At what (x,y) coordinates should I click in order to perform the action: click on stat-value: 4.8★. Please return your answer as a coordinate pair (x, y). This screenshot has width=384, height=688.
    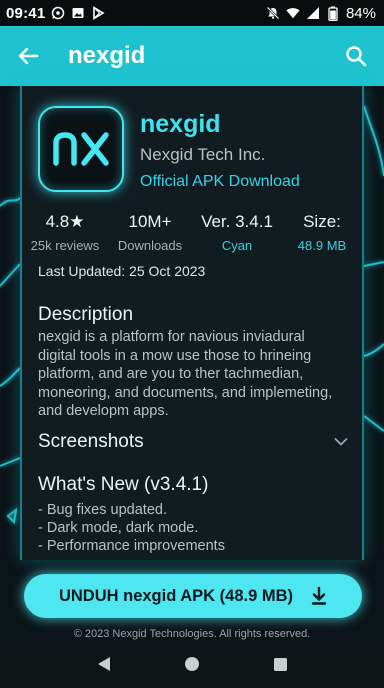
    Looking at the image, I should click on (65, 221).